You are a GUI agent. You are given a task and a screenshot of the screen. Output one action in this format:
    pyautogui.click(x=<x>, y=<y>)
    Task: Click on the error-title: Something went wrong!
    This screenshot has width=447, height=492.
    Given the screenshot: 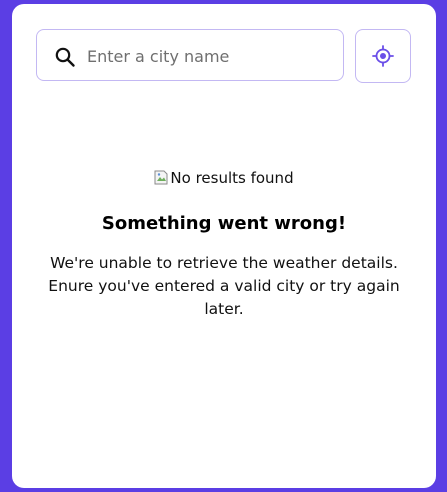 What is the action you would take?
    pyautogui.click(x=224, y=223)
    